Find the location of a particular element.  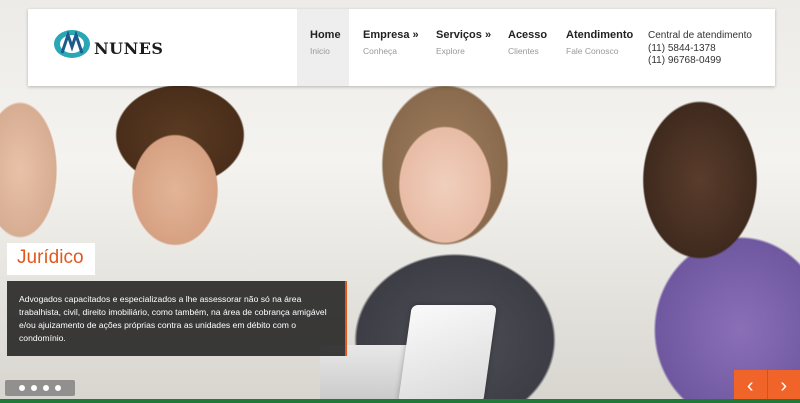

nav-home-sub: Inicio is located at coordinates (320, 51).